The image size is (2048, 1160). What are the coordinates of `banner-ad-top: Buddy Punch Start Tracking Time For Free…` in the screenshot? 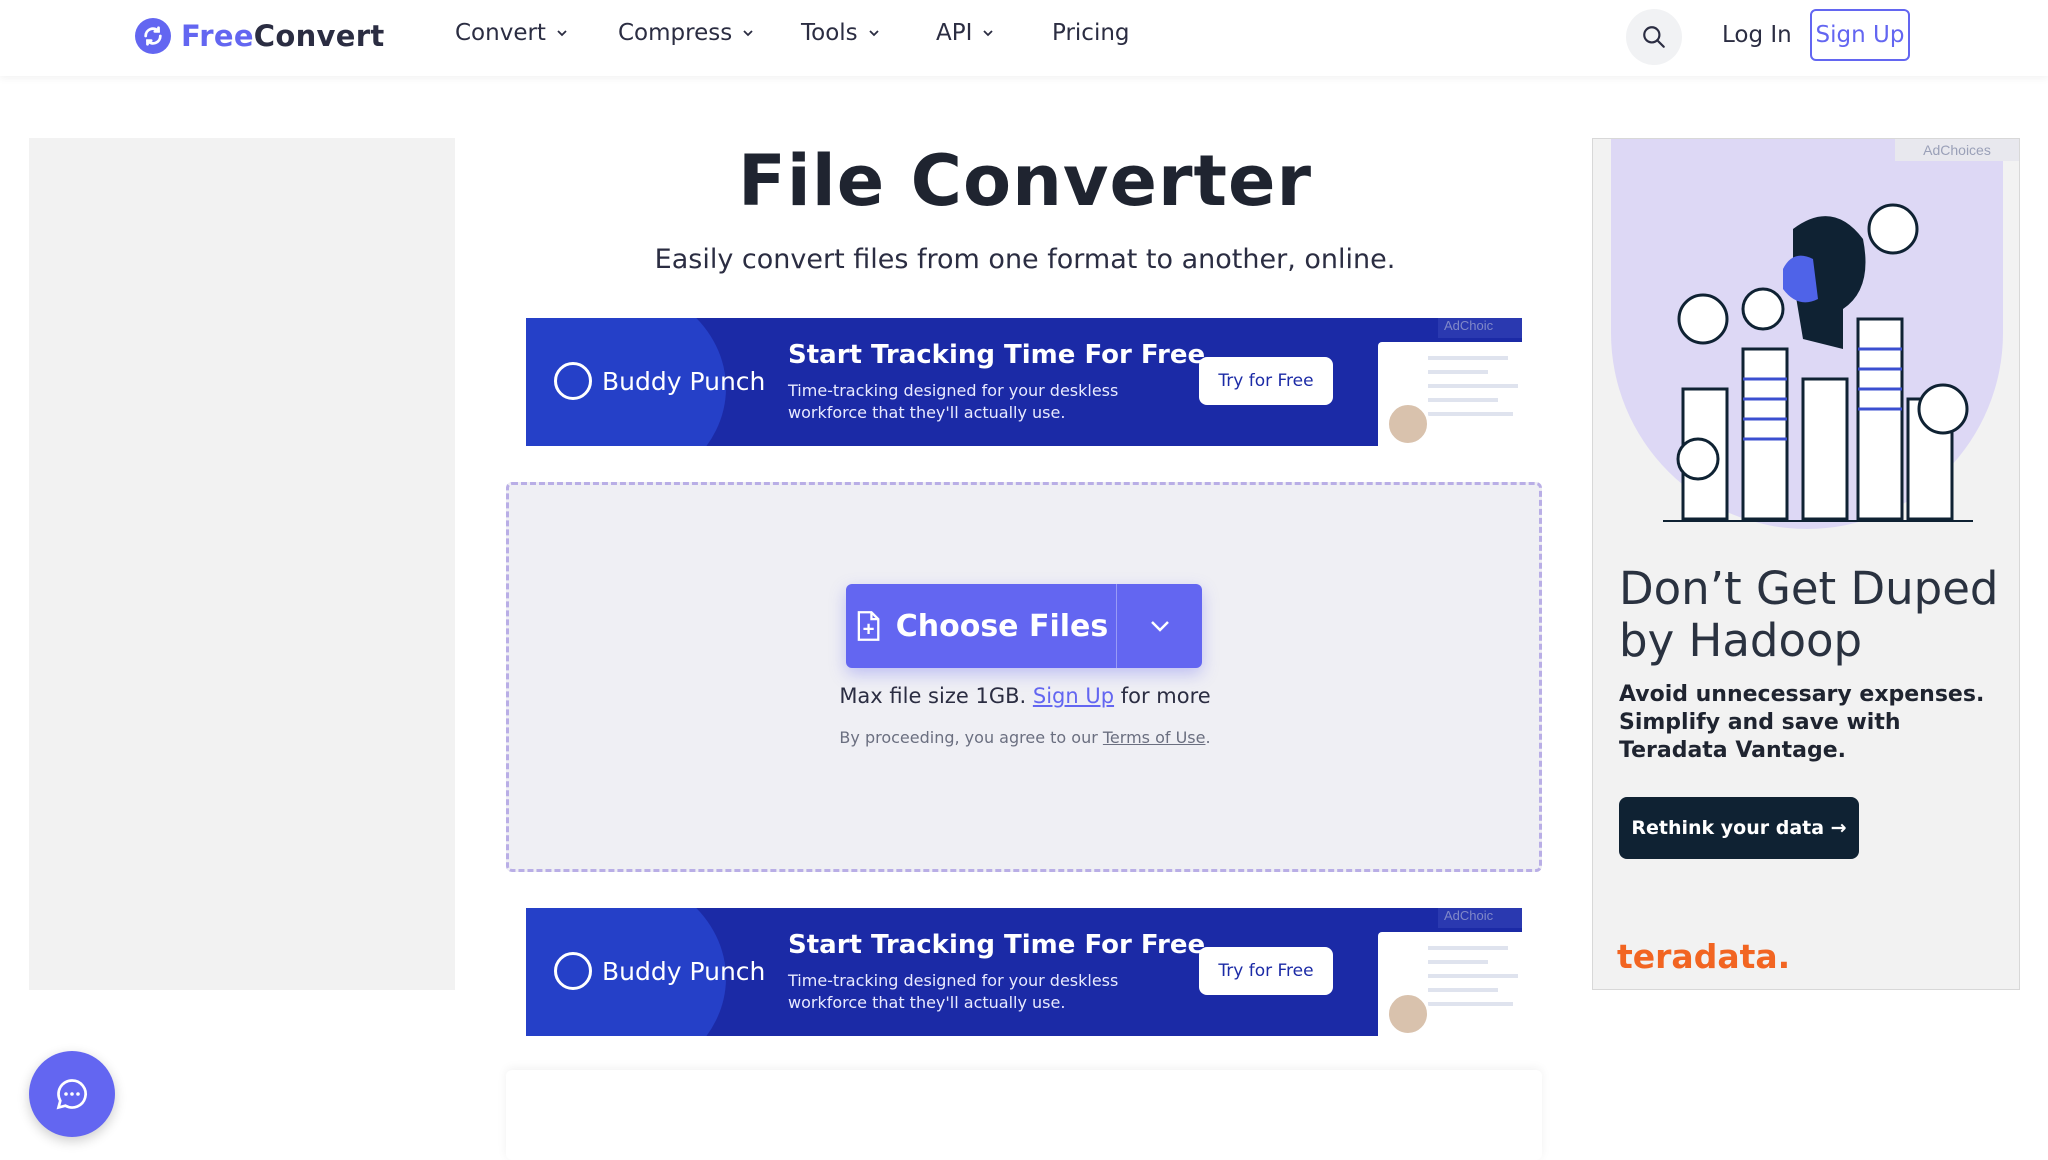 It's located at (1024, 382).